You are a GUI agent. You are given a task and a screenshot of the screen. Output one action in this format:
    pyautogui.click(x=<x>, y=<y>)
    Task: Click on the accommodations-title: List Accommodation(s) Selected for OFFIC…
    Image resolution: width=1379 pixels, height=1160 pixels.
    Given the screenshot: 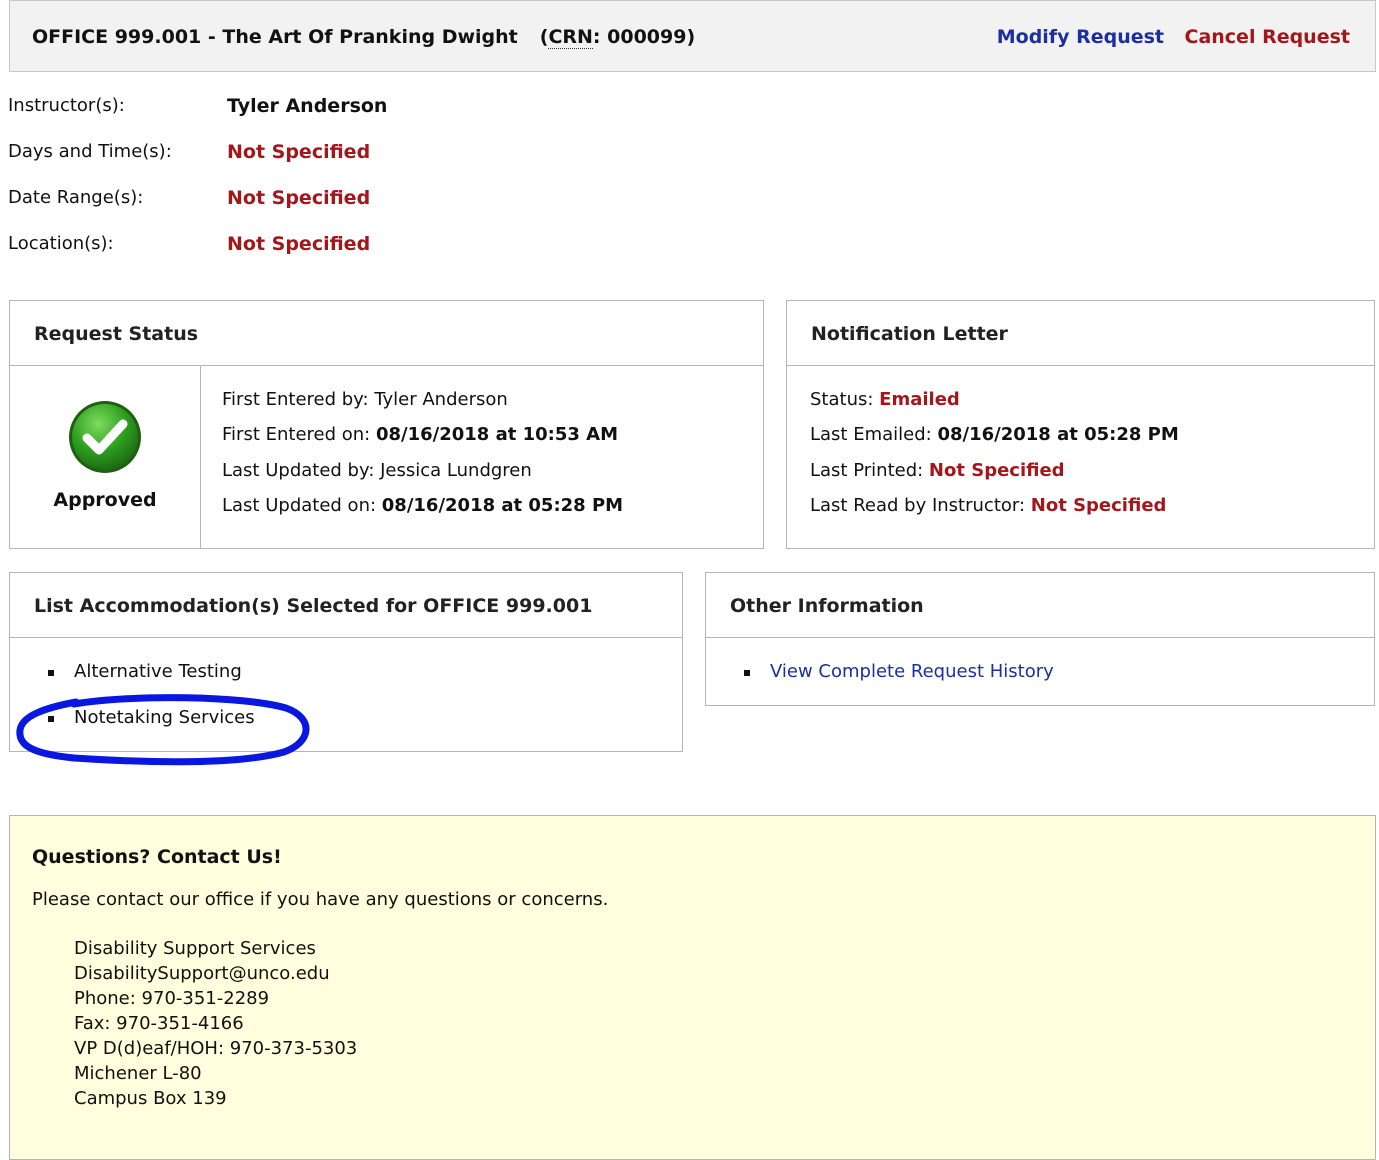 What is the action you would take?
    pyautogui.click(x=313, y=606)
    